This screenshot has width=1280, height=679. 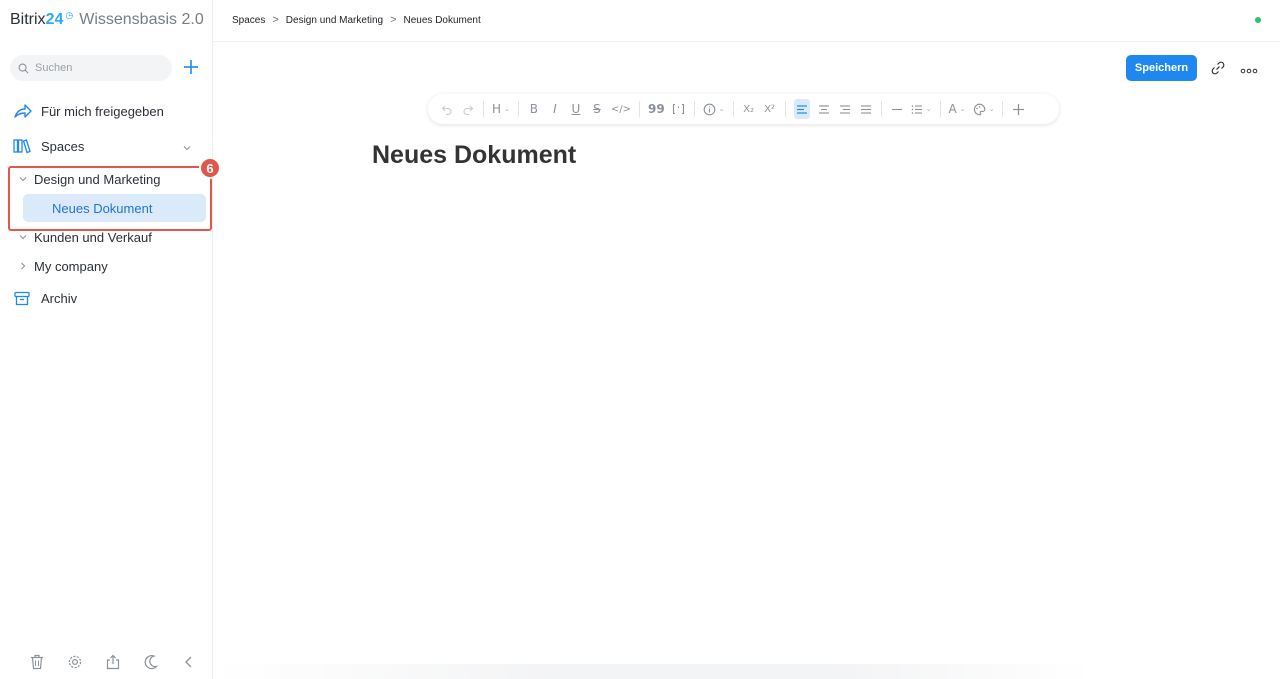 I want to click on plus-icon, so click(x=191, y=67).